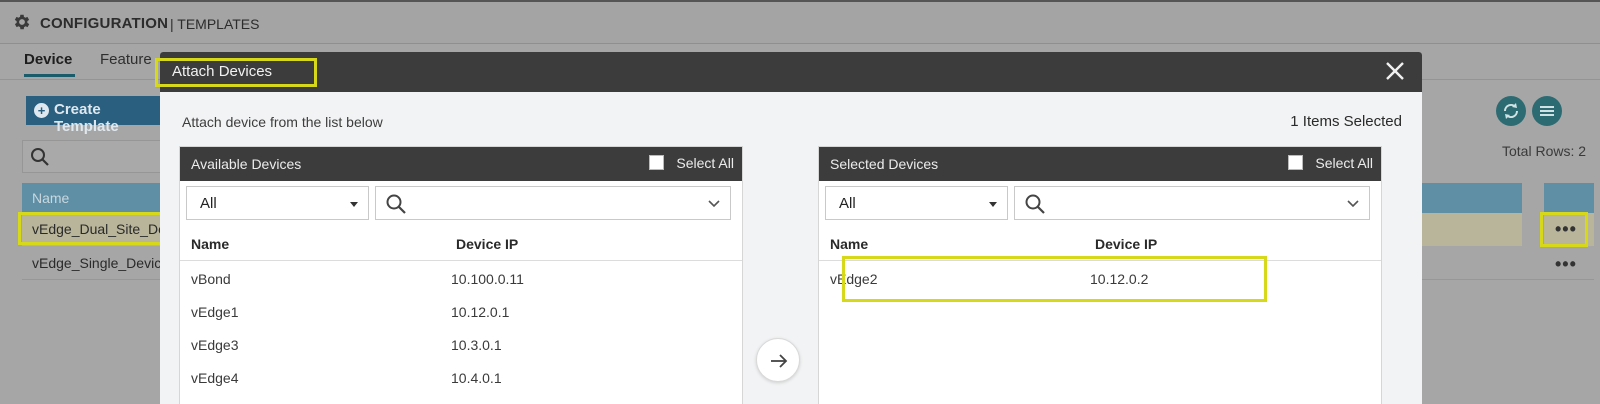 The height and width of the screenshot is (404, 1600). Describe the element at coordinates (211, 279) in the screenshot. I see `device-name: vBond` at that location.